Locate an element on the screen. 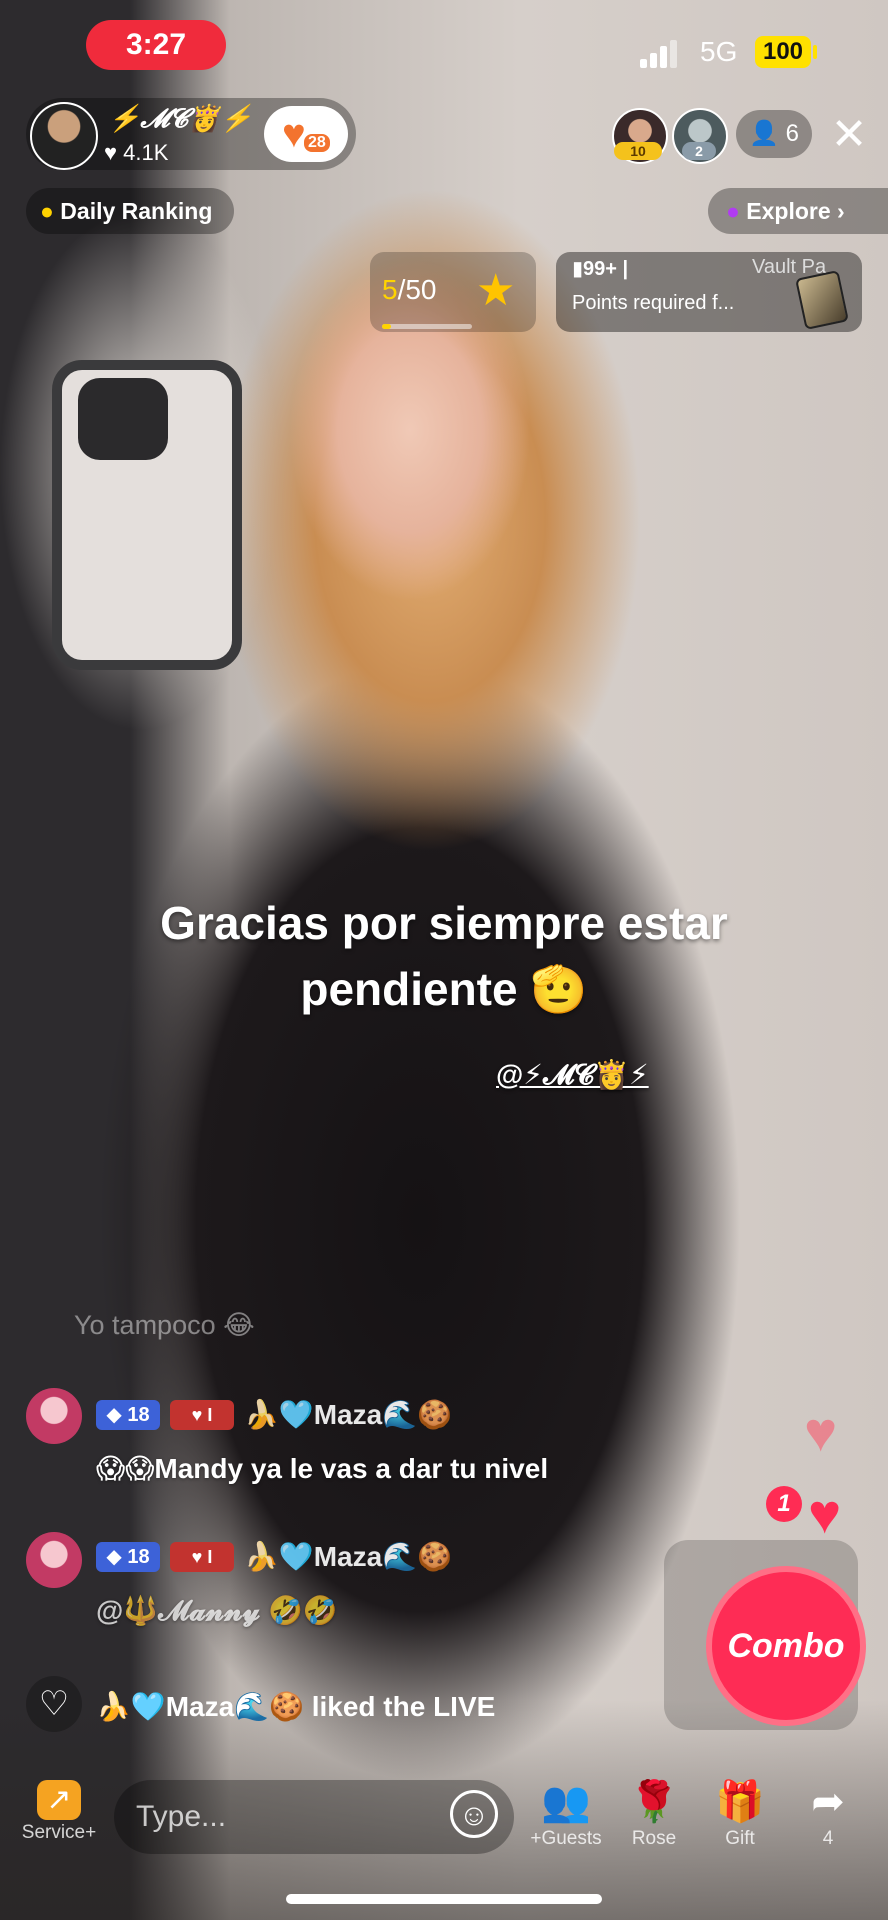  liked-live-event: 🍌🩵Maza🌊🍪 liked the LIVE is located at coordinates (296, 1706).